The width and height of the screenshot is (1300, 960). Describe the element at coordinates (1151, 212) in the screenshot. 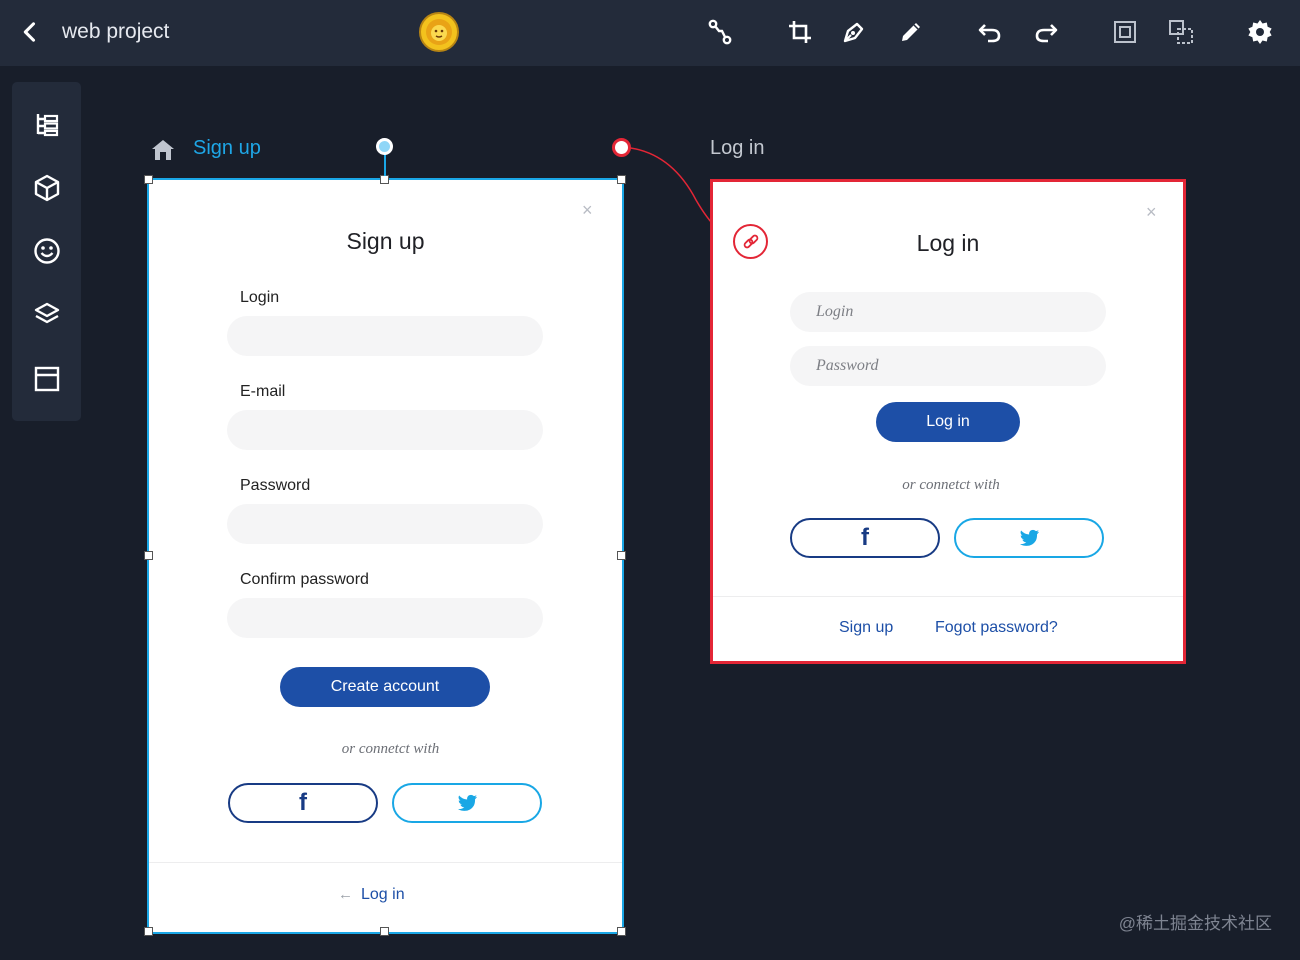

I see `login-close-button: ×` at that location.